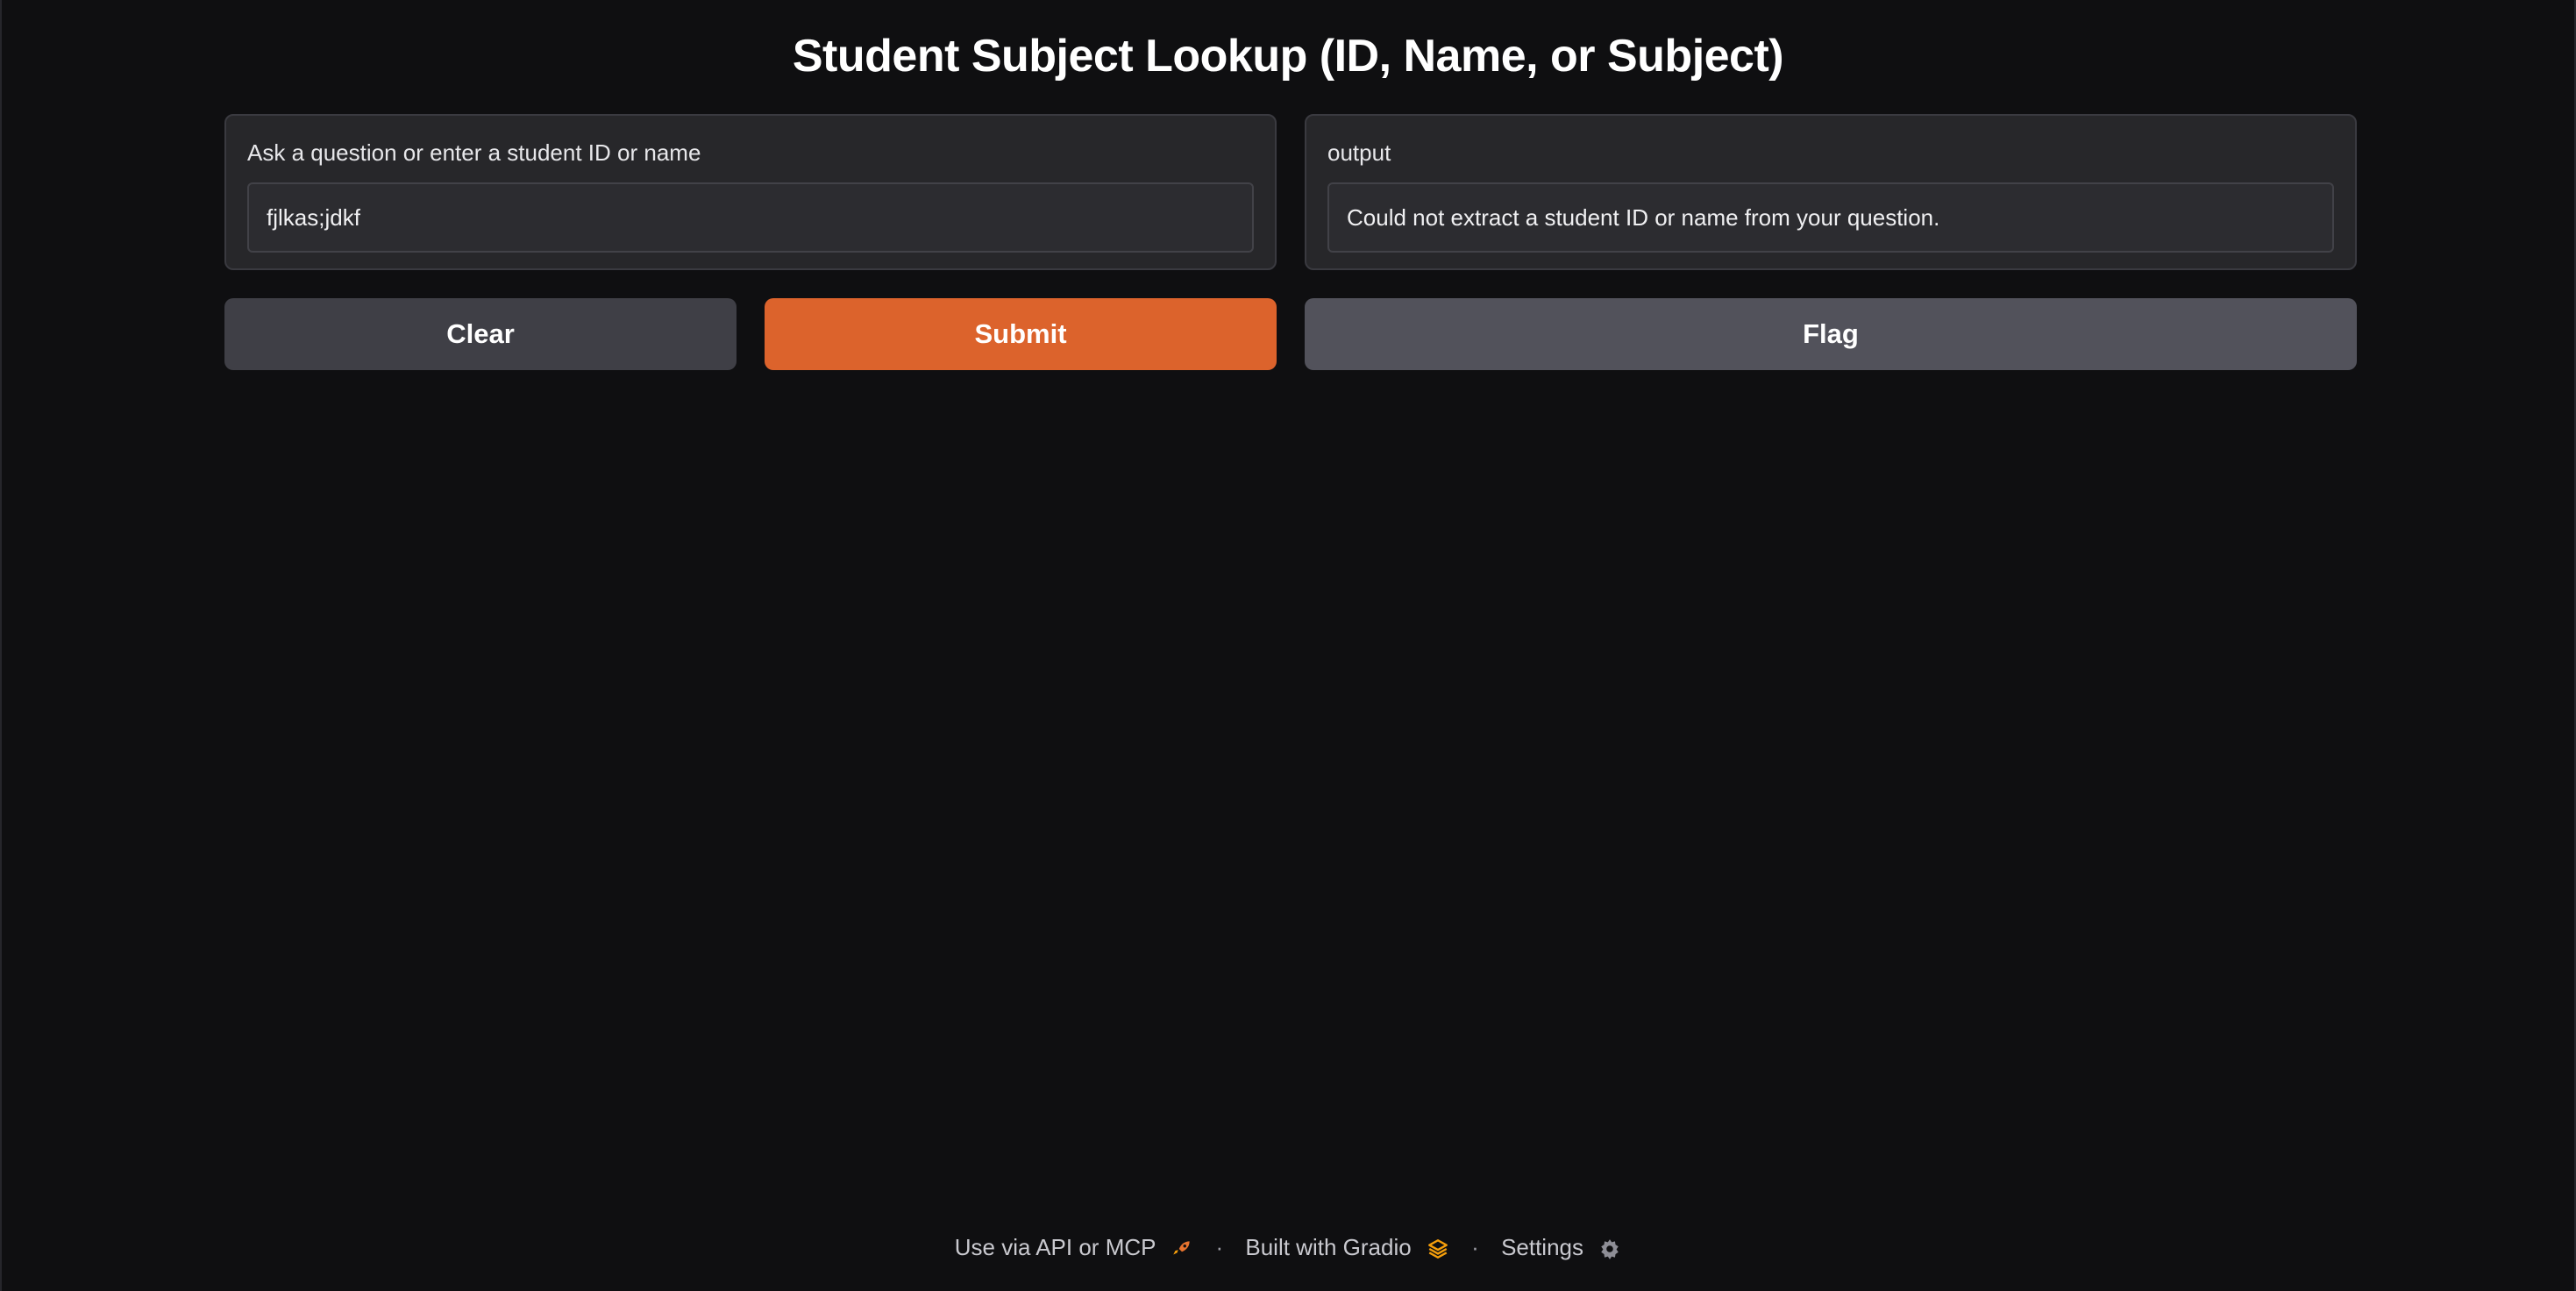 This screenshot has width=2576, height=1291. I want to click on clear-button: Clear, so click(480, 334).